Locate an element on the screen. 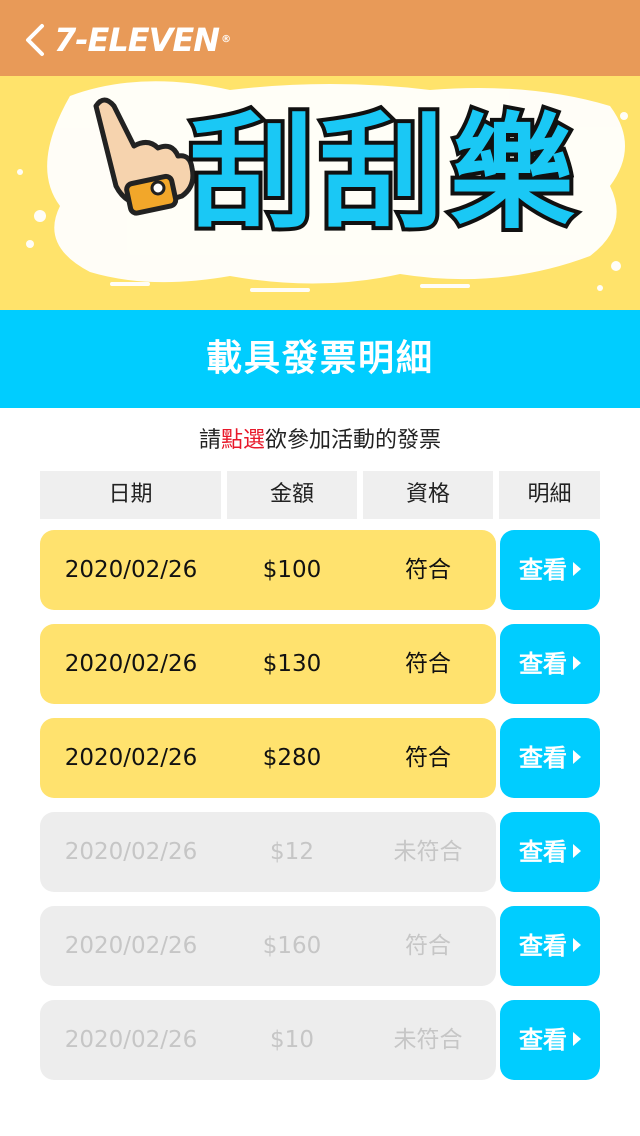  instruction-pre: 請 is located at coordinates (209, 440).